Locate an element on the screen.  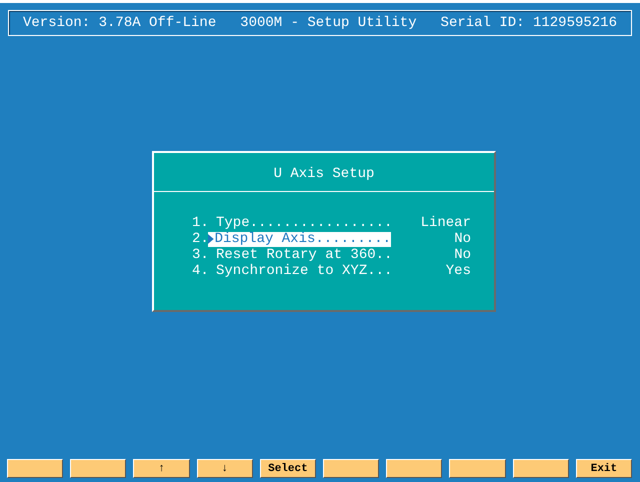
function-key: Select is located at coordinates (288, 468).